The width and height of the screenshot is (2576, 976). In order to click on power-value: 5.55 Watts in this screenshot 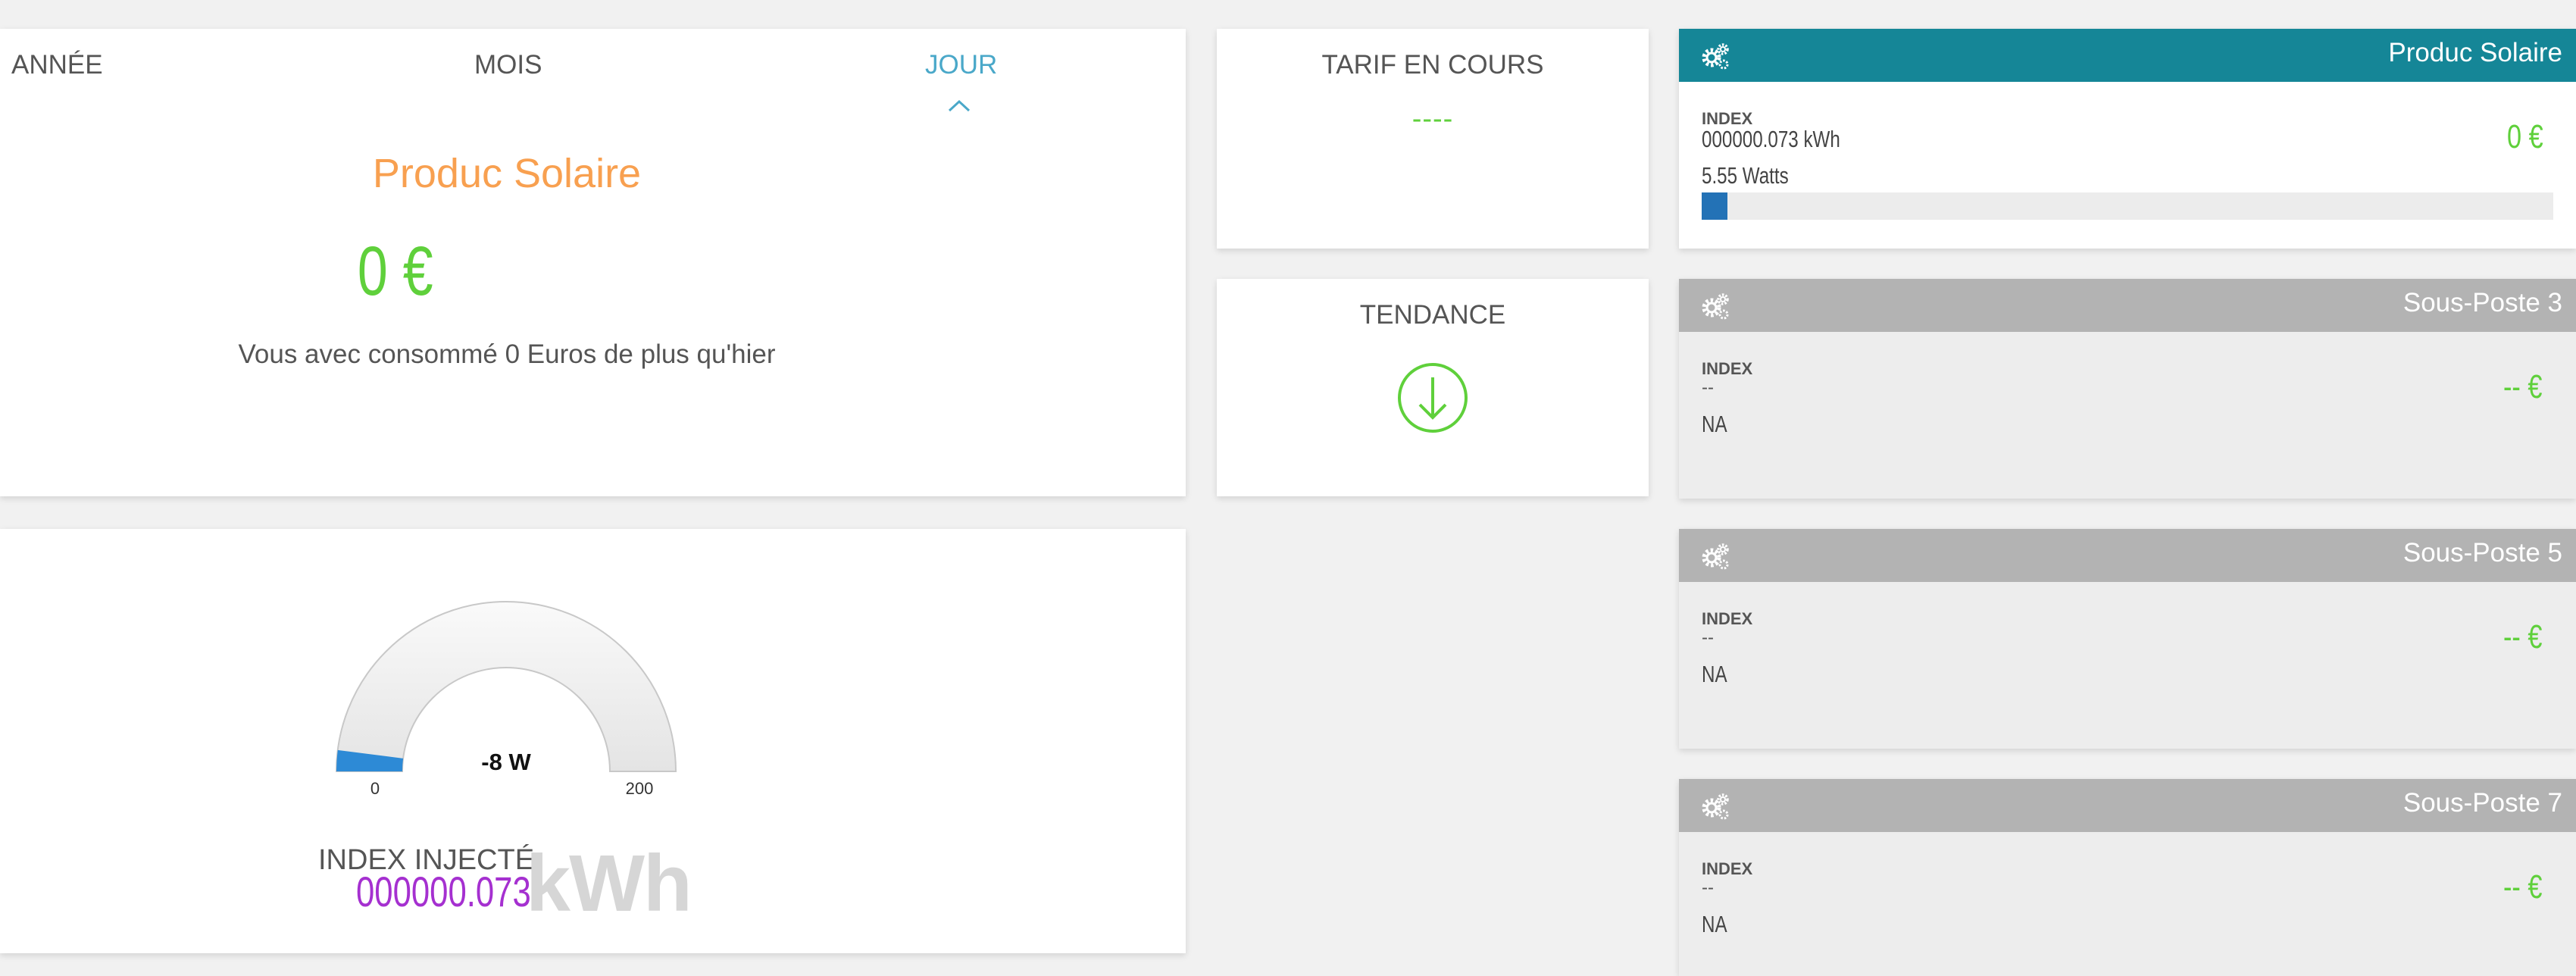, I will do `click(1746, 175)`.